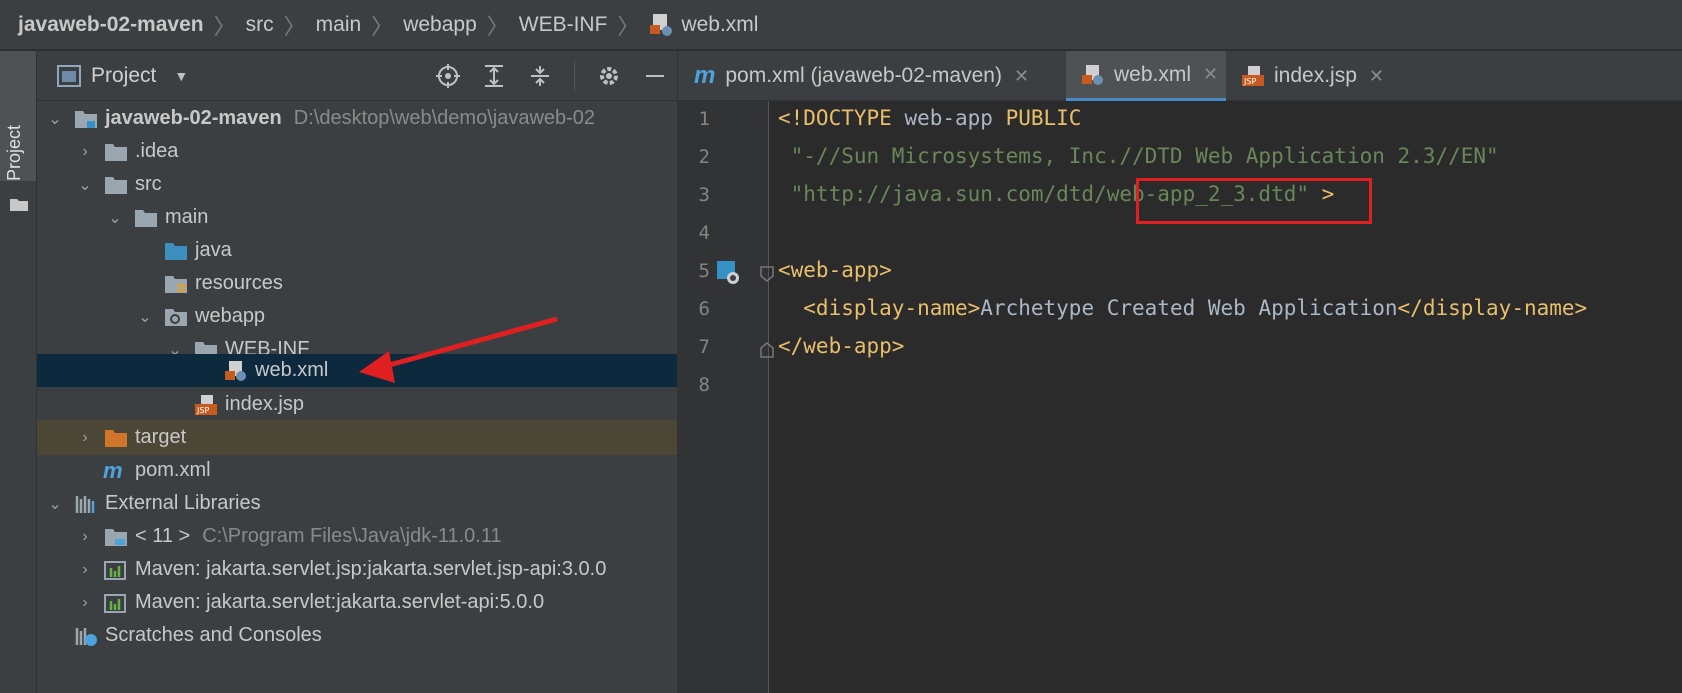 The image size is (1682, 693). Describe the element at coordinates (357, 470) in the screenshot. I see `tree-row-pomxml: m pom.xml` at that location.